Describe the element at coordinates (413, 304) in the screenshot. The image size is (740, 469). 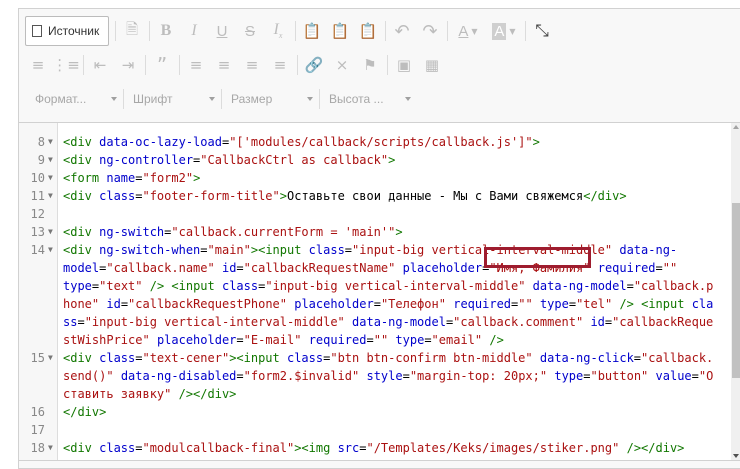
I see `code-token: "Телефон"` at that location.